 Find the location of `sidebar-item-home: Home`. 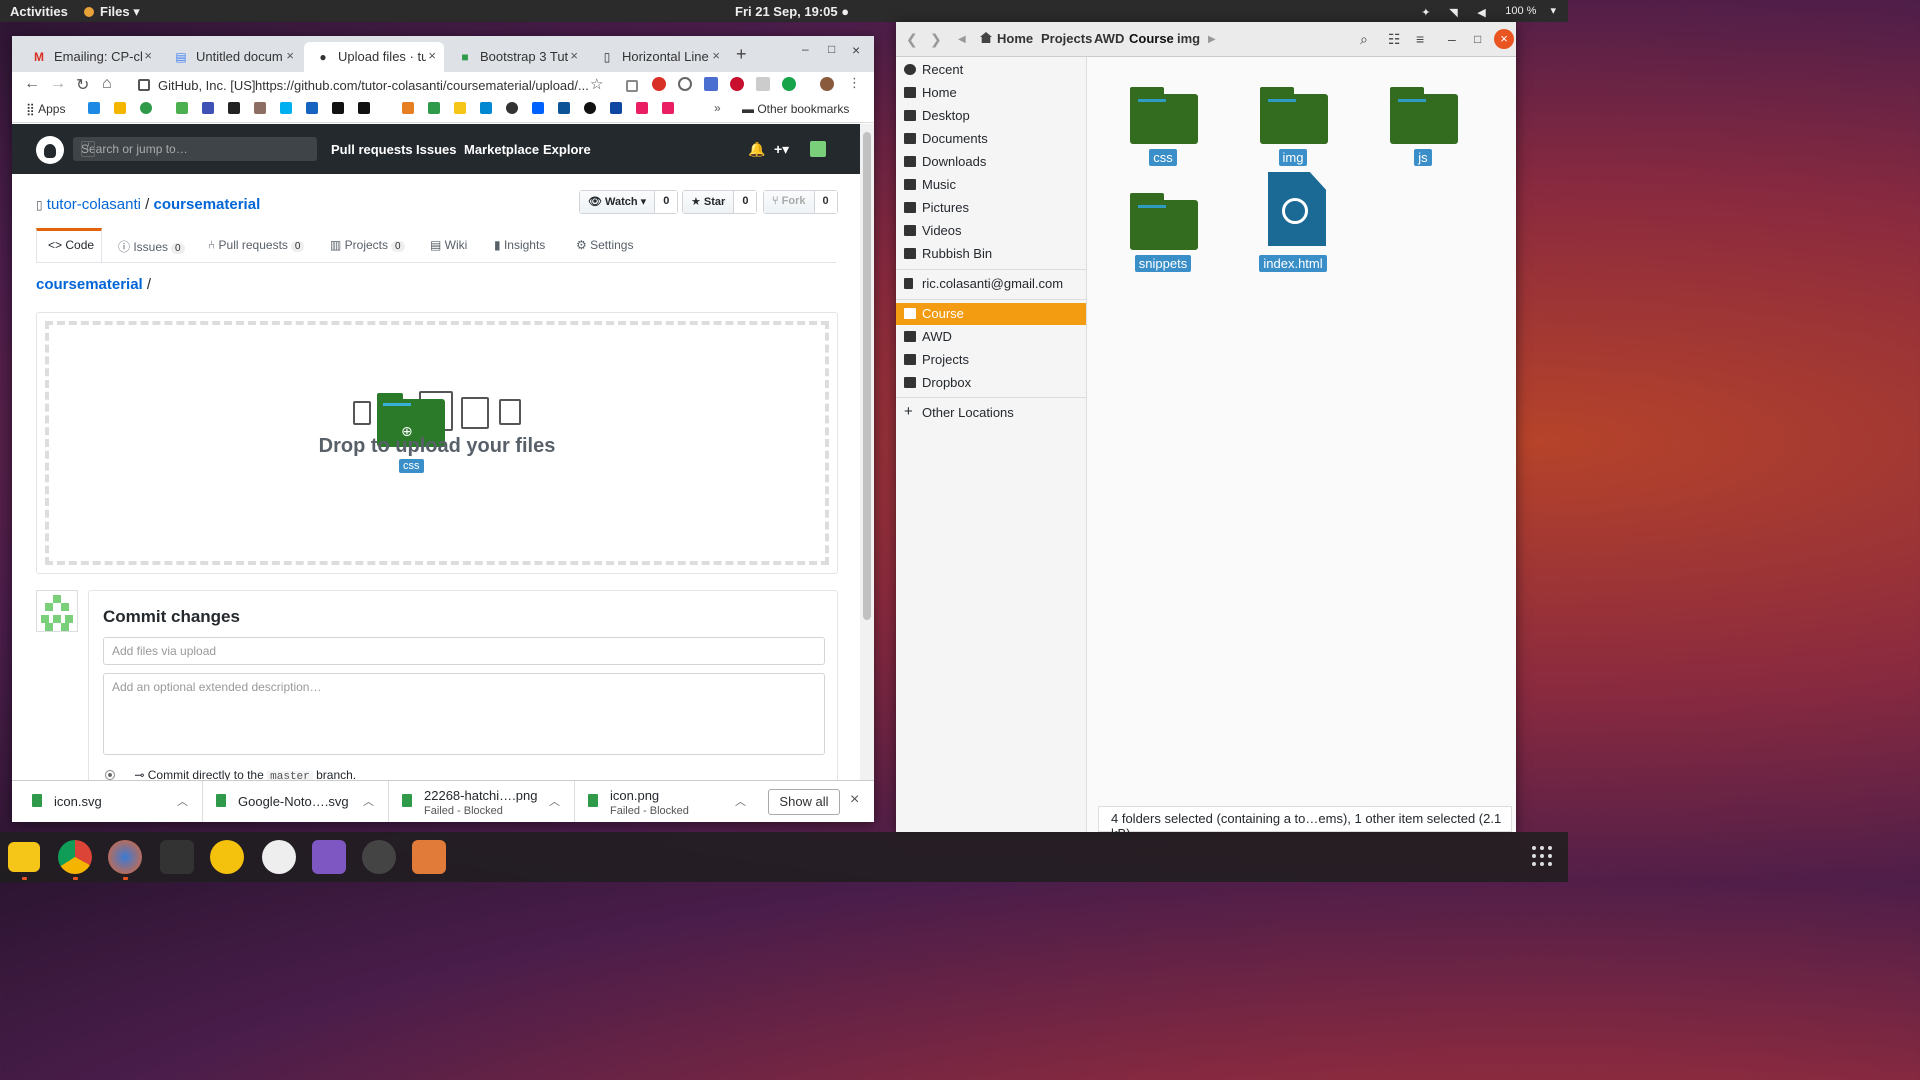

sidebar-item-home: Home is located at coordinates (991, 93).